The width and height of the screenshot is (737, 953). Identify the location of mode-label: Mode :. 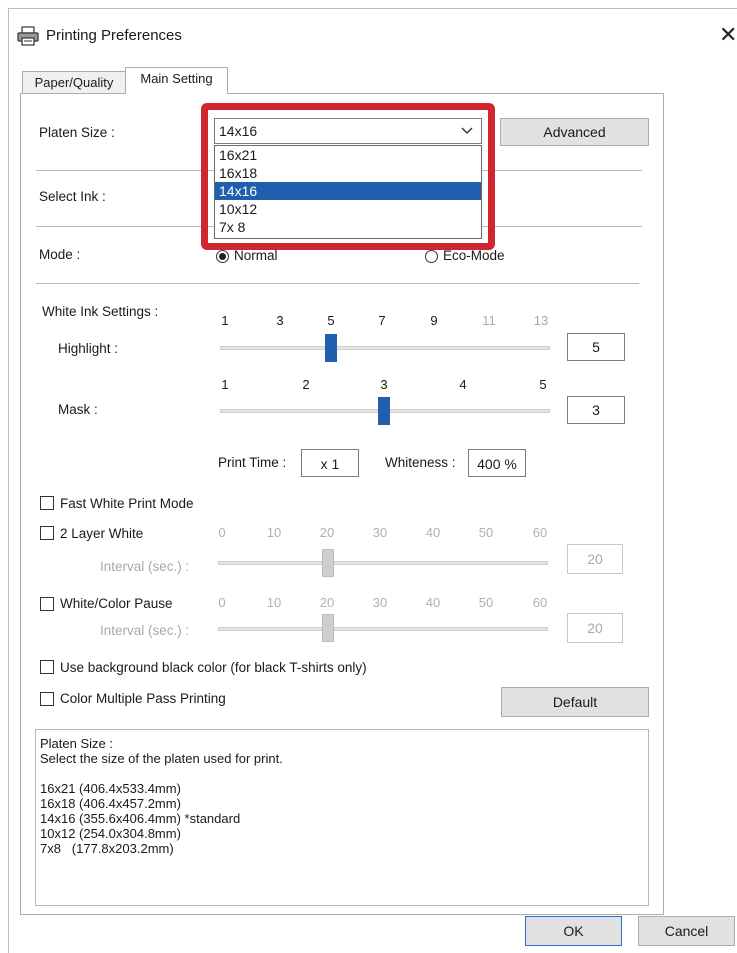
(60, 254).